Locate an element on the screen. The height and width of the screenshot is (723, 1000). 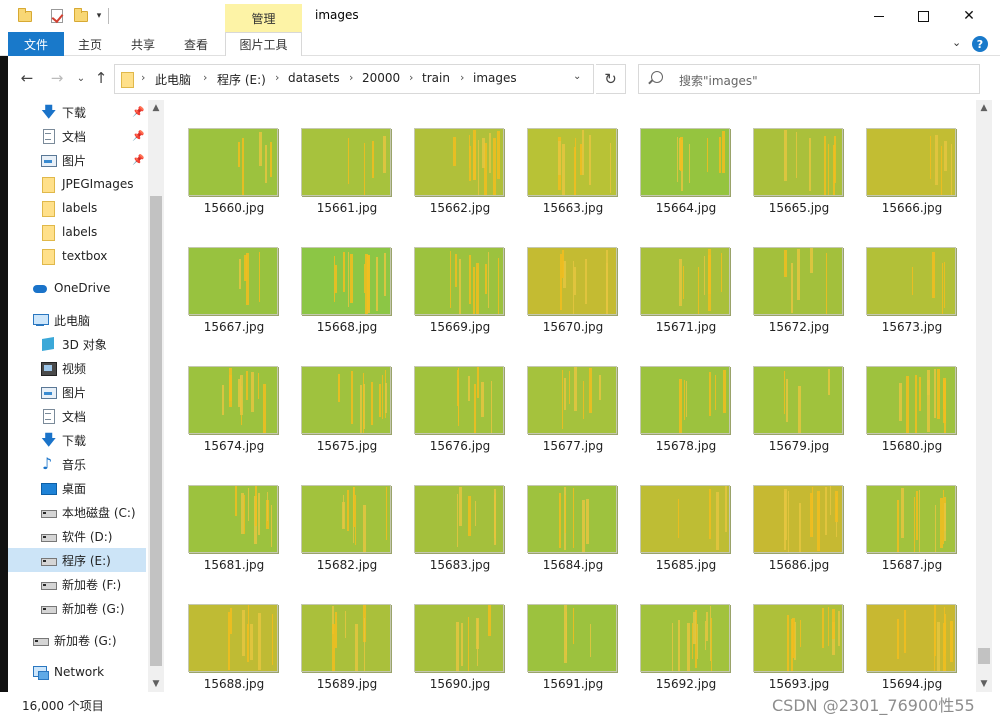
sidebar-scrollbar: ▲ ▼ is located at coordinates (156, 396).